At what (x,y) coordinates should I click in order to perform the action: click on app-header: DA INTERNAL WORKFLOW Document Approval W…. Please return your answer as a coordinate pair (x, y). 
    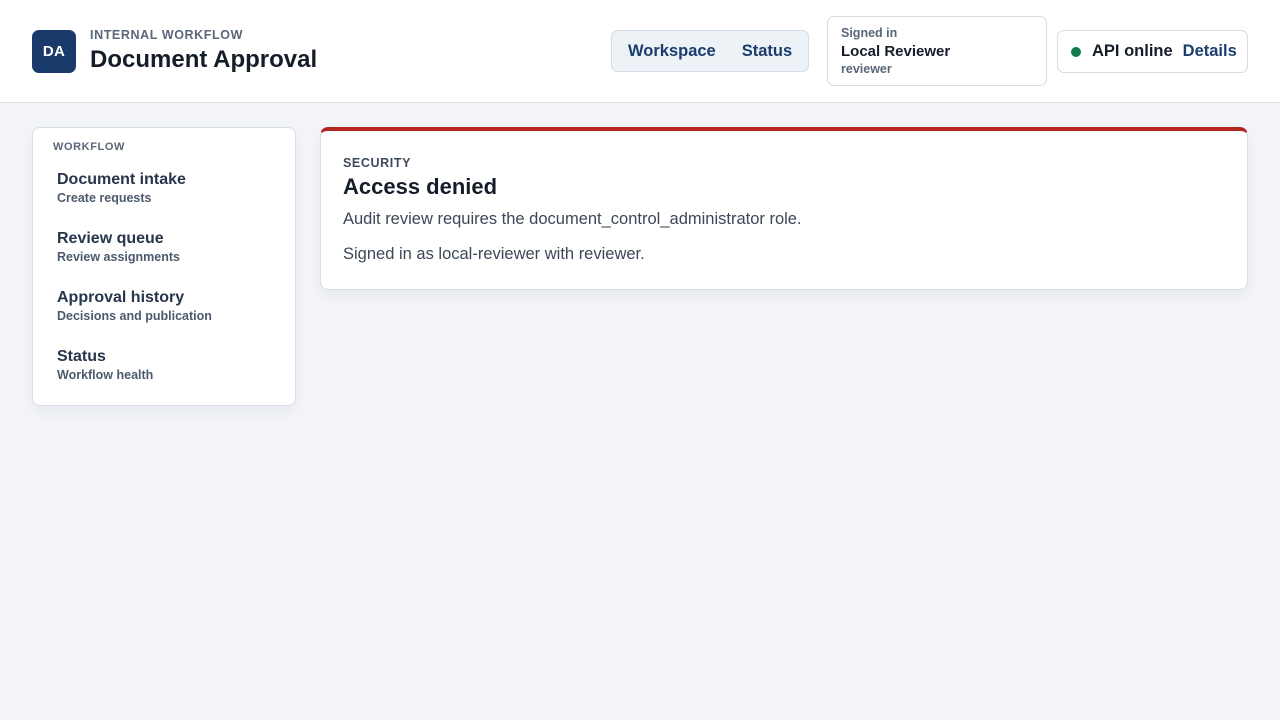
    Looking at the image, I should click on (640, 51).